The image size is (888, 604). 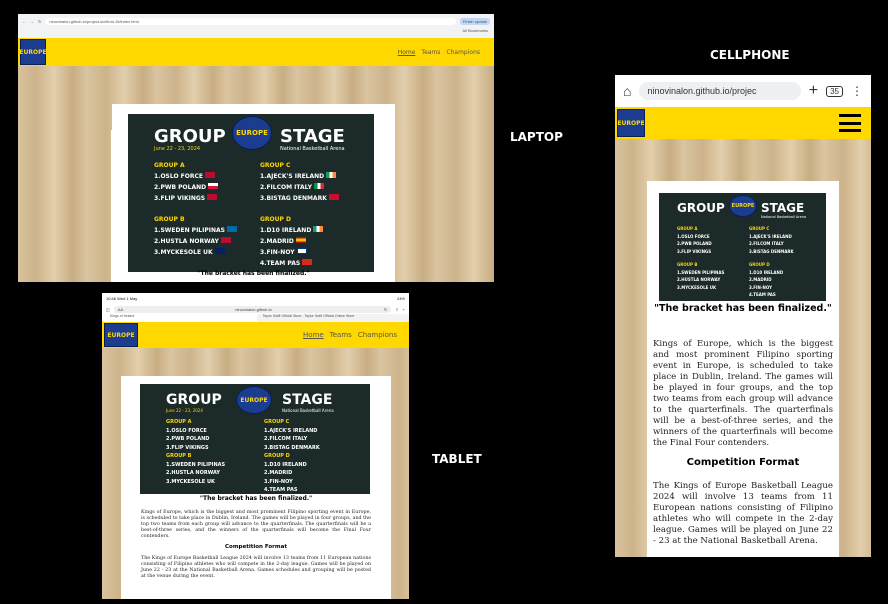 What do you see at coordinates (627, 91) in the screenshot?
I see `home-icon: ⌂` at bounding box center [627, 91].